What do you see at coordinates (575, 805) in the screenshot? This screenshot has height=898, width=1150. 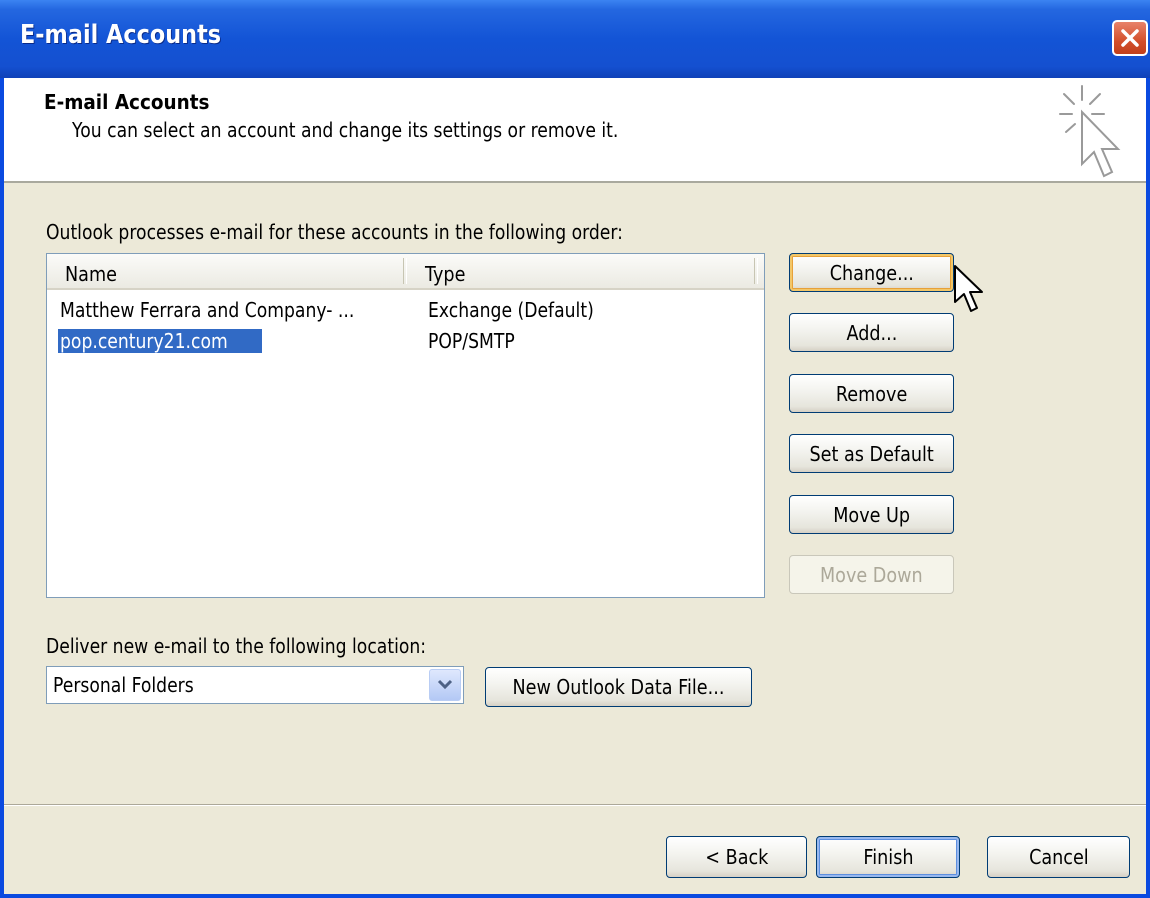 I see `footer-divider` at bounding box center [575, 805].